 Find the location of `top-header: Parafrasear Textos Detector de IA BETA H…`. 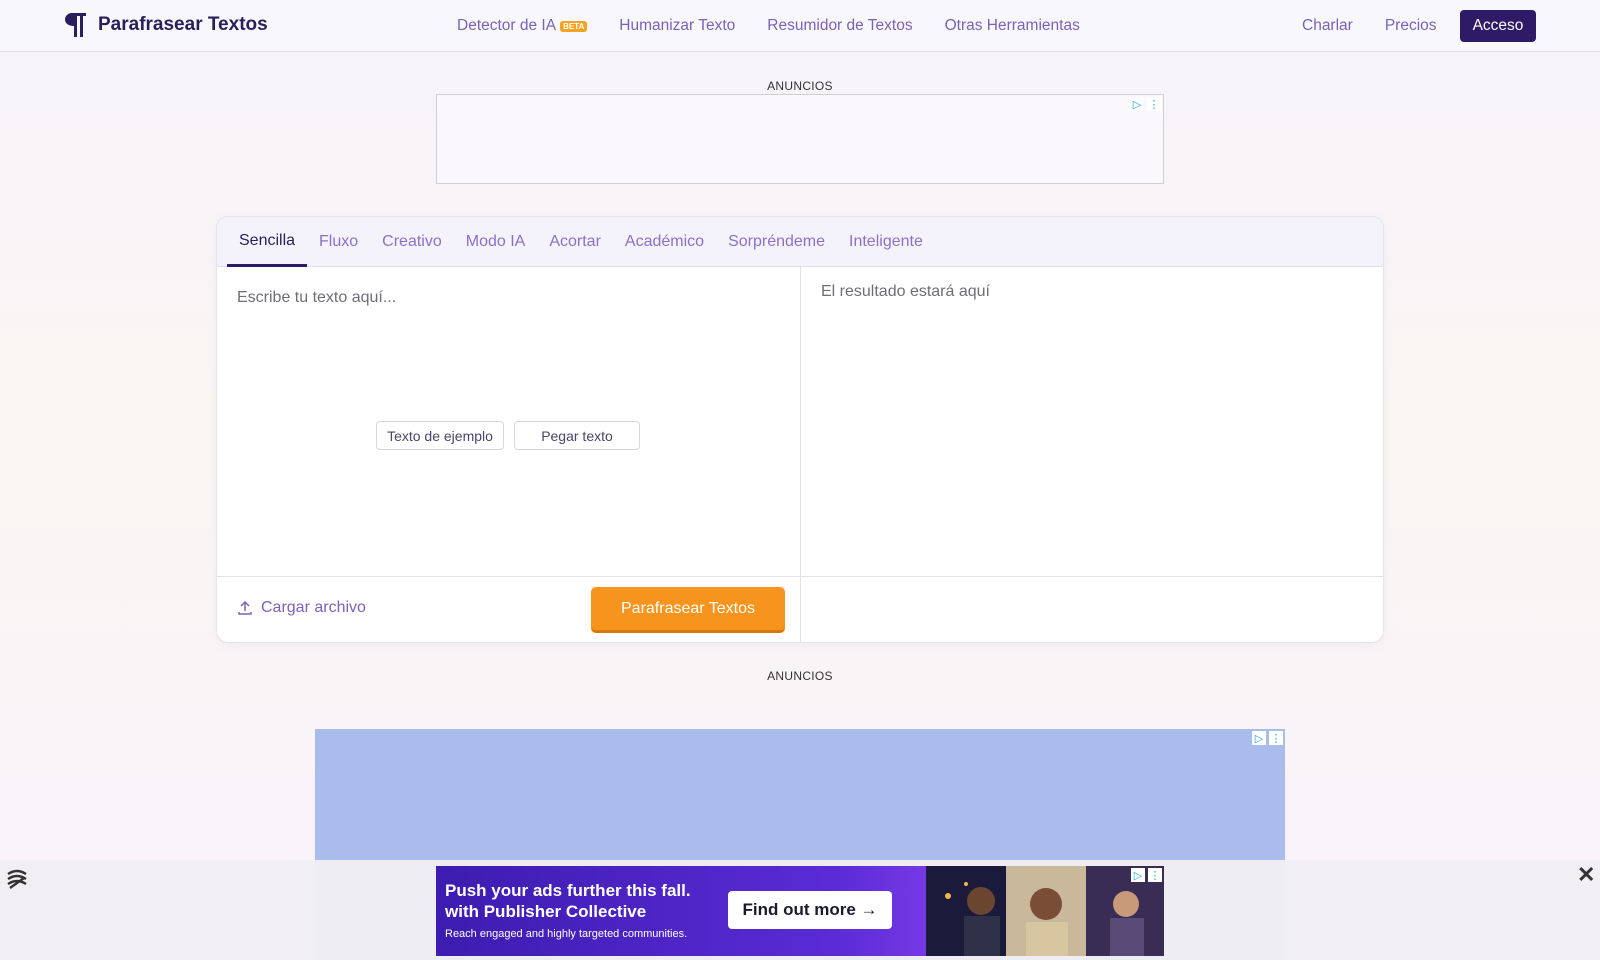

top-header: Parafrasear Textos Detector de IA BETA H… is located at coordinates (800, 26).